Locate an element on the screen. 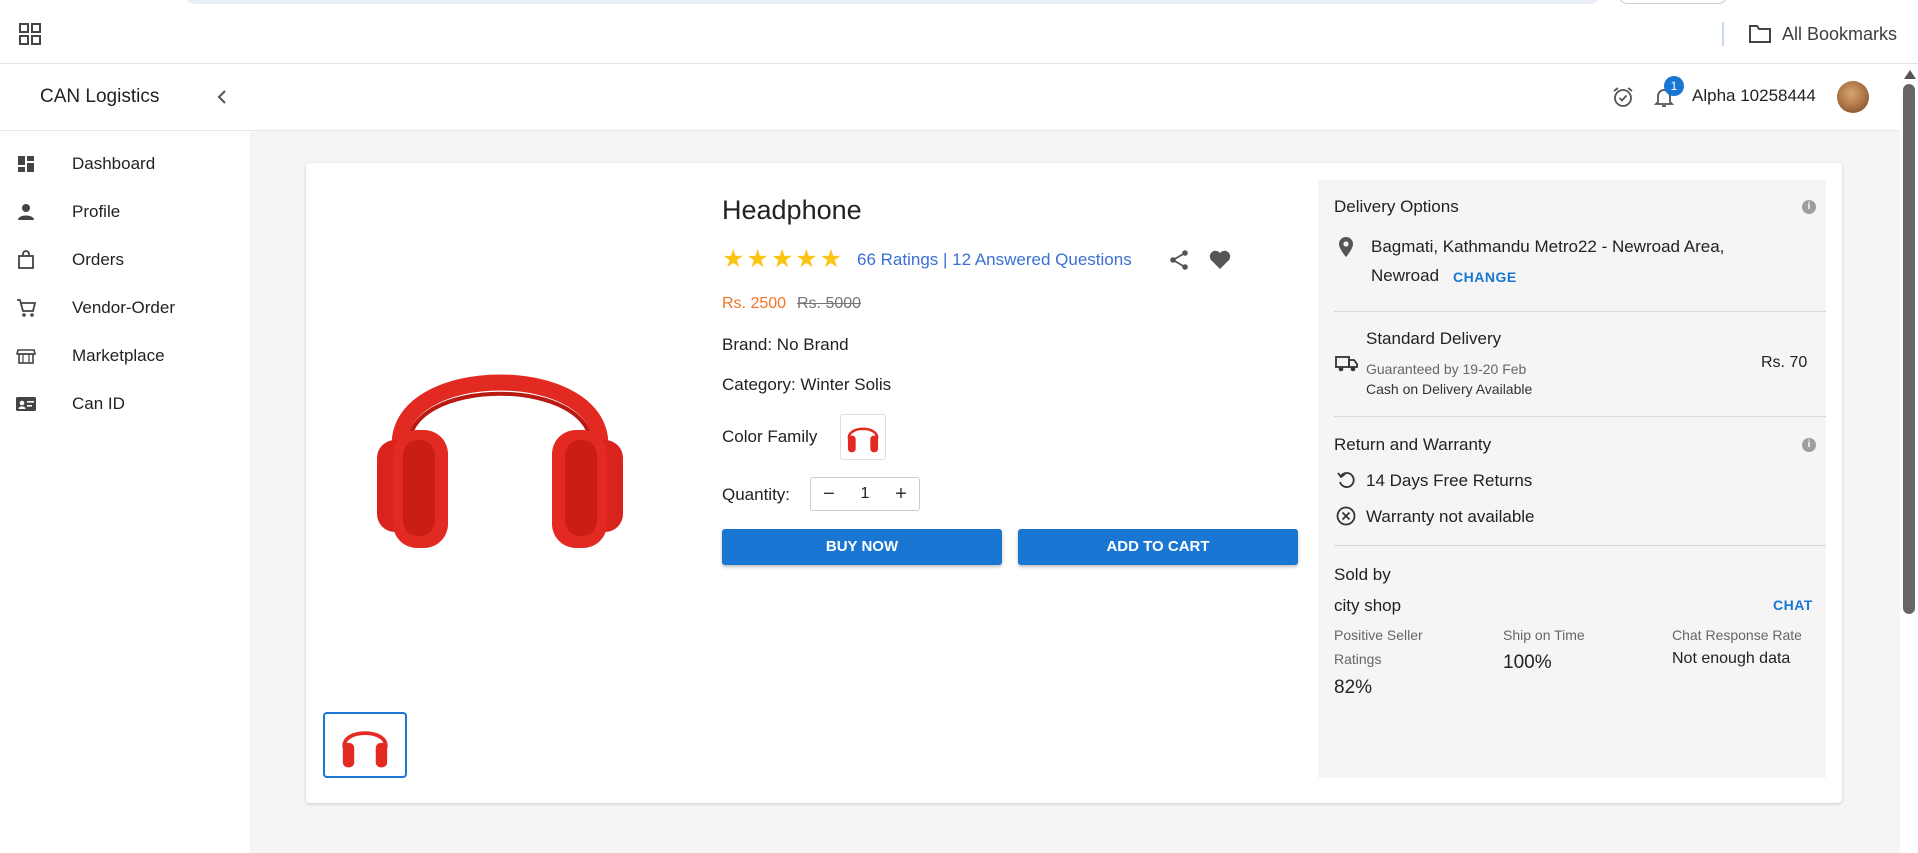 The width and height of the screenshot is (1918, 853). location-pin-icon is located at coordinates (1346, 247).